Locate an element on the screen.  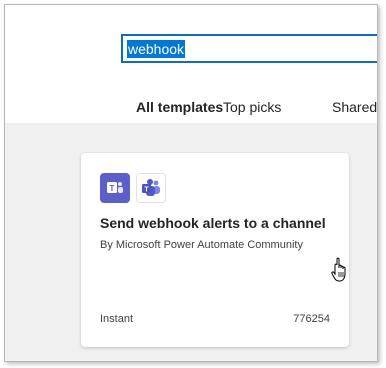
template-type: Instant is located at coordinates (117, 319).